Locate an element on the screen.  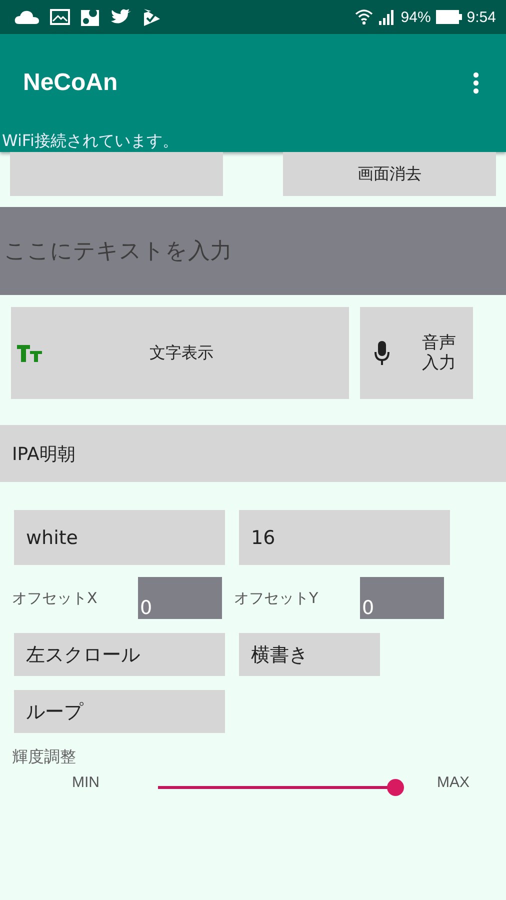
show-text-button: 文字表示 is located at coordinates (180, 353).